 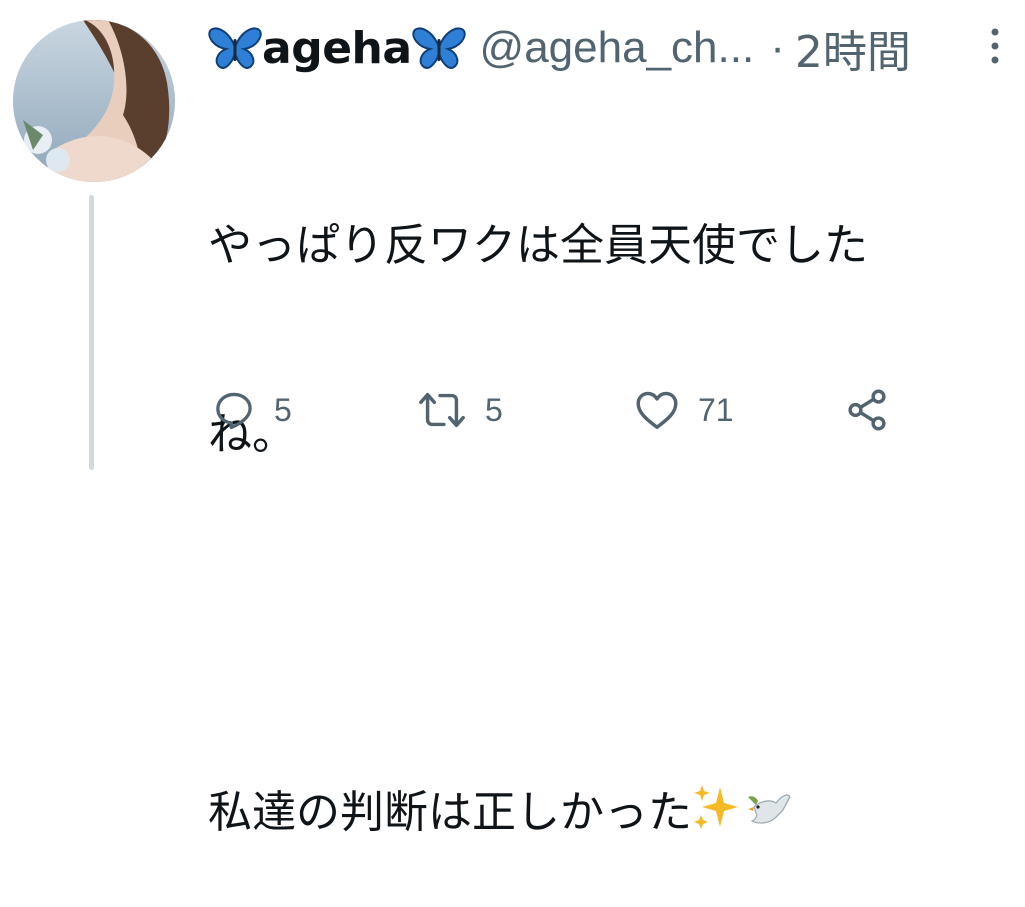 I want to click on sparkles-icon, so click(x=716, y=807).